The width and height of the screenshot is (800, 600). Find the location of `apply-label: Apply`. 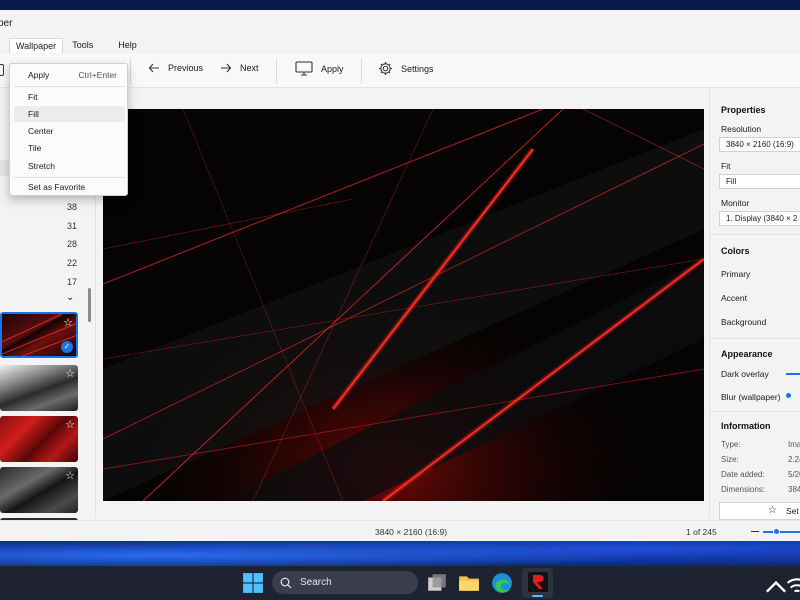

apply-label: Apply is located at coordinates (332, 68).